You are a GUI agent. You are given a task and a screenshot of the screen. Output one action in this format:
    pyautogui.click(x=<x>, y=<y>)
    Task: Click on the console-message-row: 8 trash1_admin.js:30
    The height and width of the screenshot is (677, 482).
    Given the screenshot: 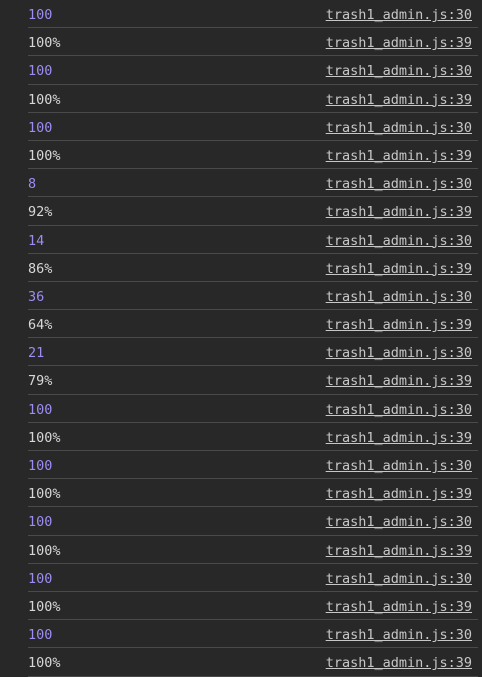 What is the action you would take?
    pyautogui.click(x=253, y=183)
    